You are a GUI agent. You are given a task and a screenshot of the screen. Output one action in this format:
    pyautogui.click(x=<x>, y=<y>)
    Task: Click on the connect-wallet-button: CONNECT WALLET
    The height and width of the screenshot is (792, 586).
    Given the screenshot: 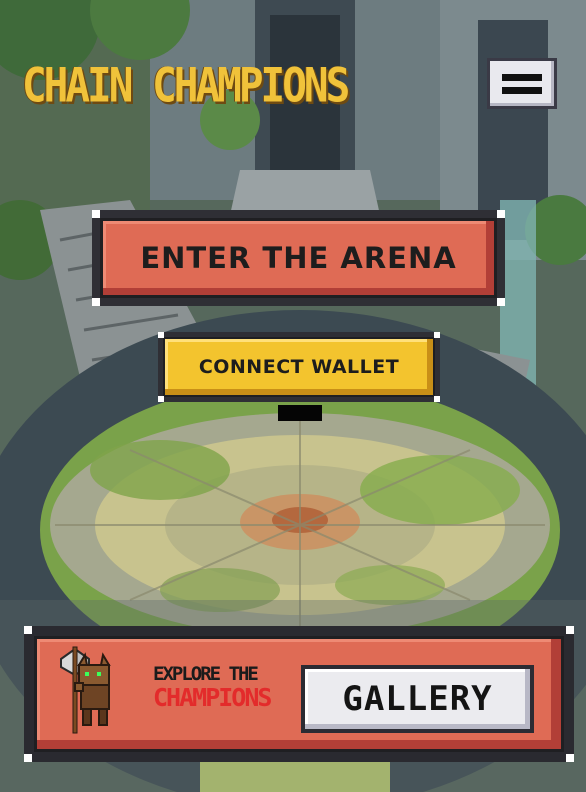 What is the action you would take?
    pyautogui.click(x=299, y=367)
    